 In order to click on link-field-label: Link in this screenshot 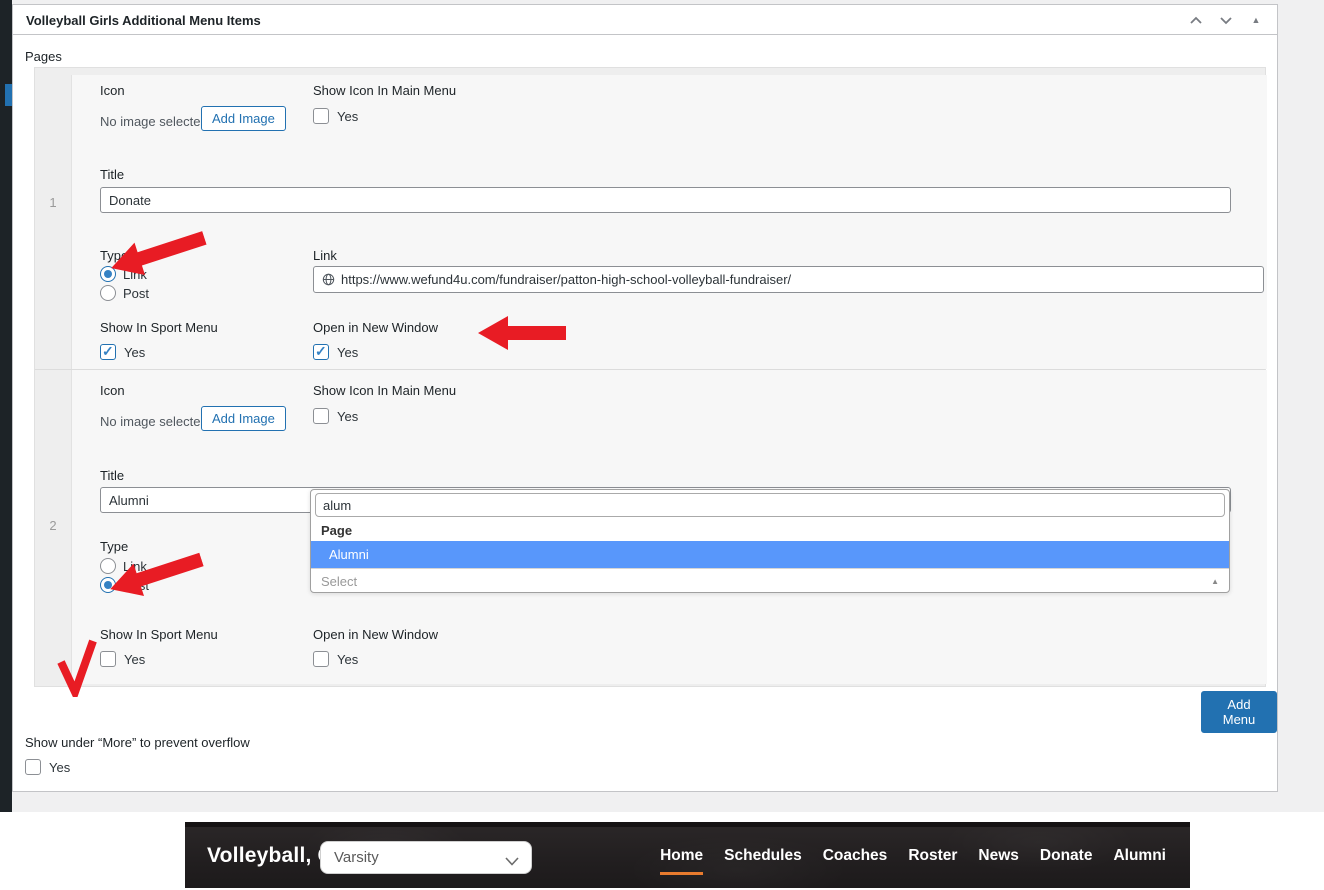, I will do `click(325, 255)`.